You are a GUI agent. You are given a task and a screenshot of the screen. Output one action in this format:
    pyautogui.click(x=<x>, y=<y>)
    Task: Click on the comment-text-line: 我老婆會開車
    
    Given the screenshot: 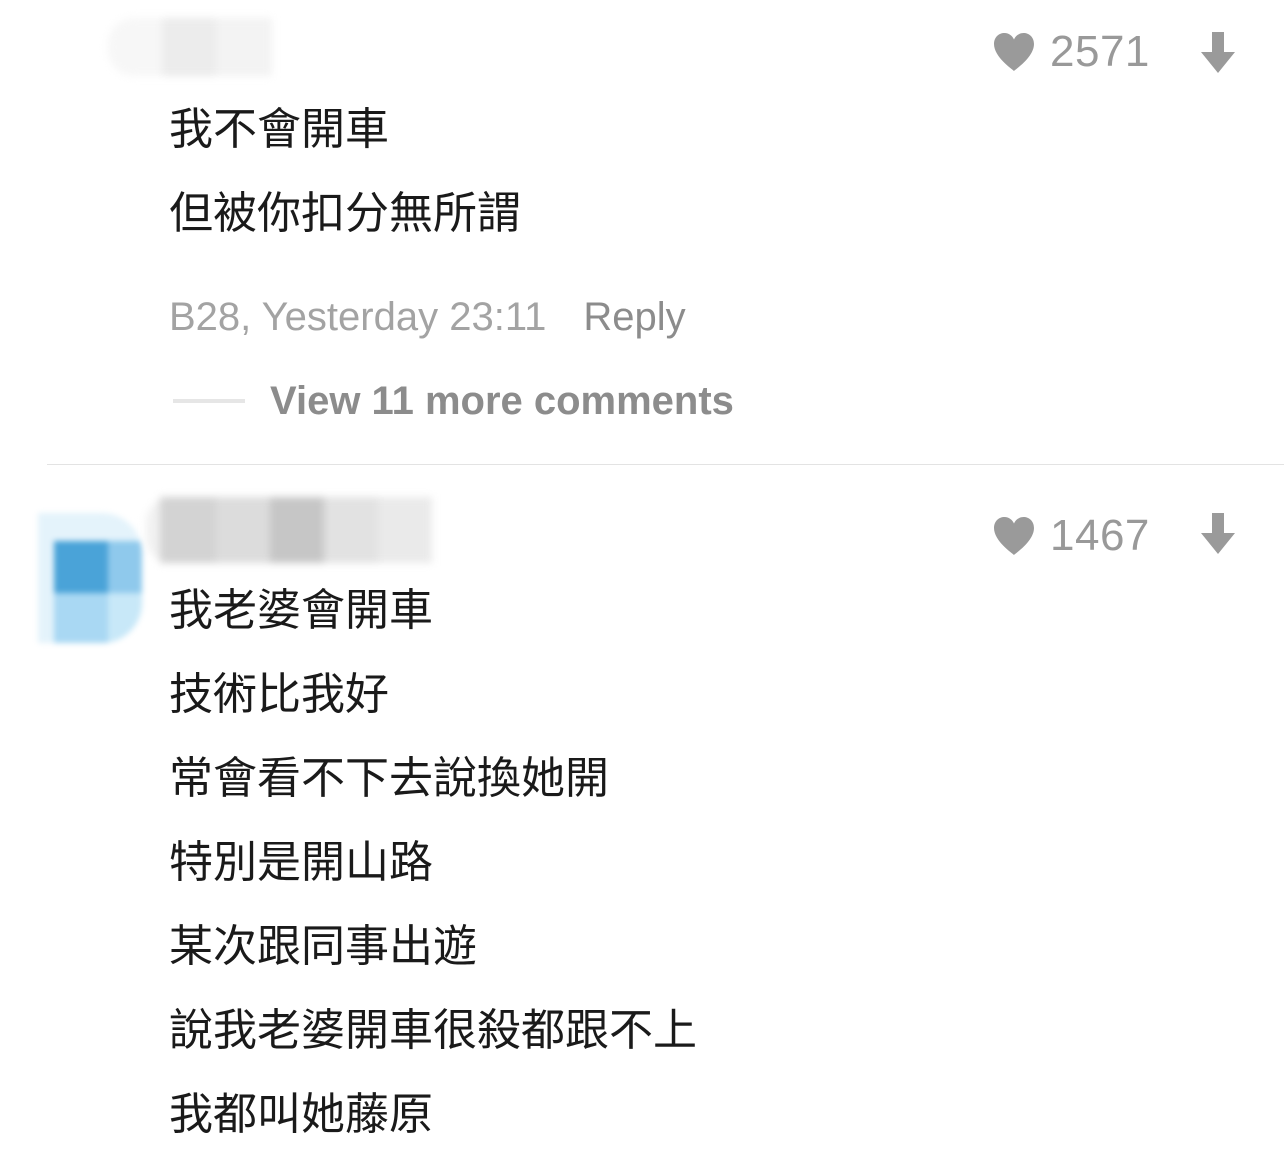 What is the action you would take?
    pyautogui.click(x=301, y=610)
    